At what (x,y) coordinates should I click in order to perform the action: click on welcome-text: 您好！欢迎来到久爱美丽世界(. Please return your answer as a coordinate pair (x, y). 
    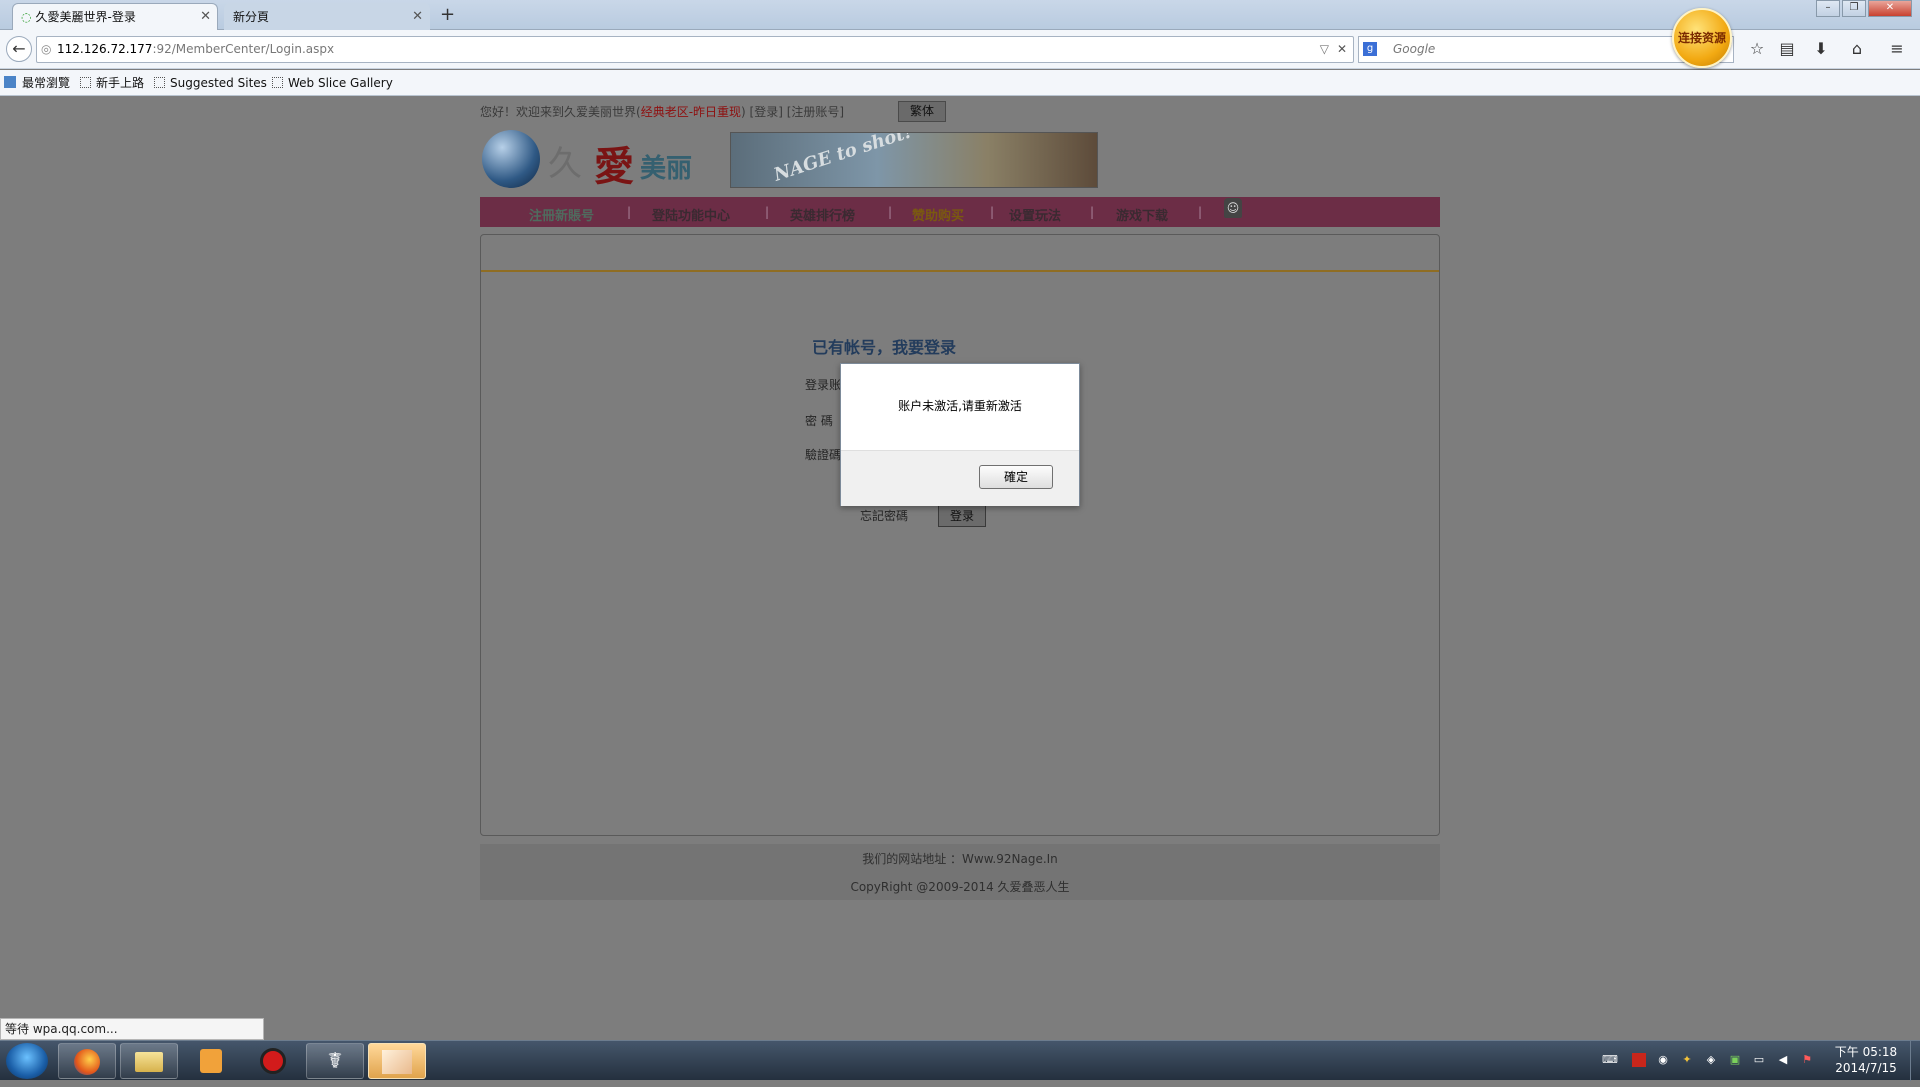
    Looking at the image, I should click on (560, 112).